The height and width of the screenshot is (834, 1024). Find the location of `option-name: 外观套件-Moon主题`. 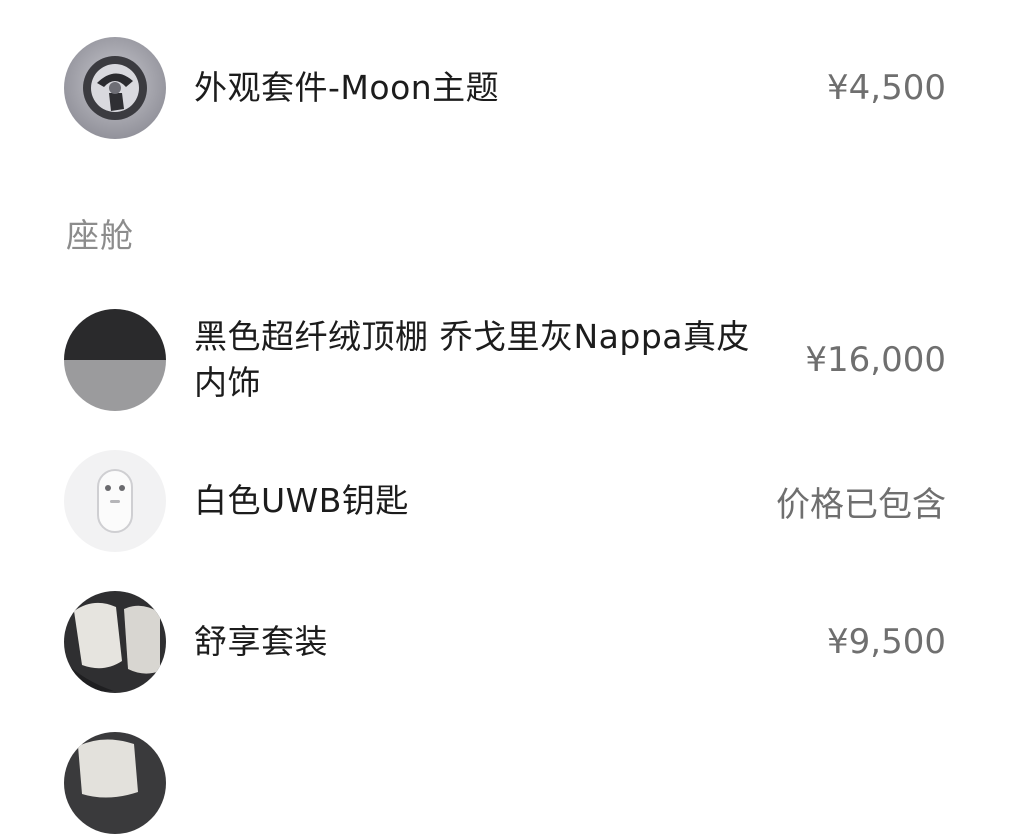

option-name: 外观套件-Moon主题 is located at coordinates (347, 87).